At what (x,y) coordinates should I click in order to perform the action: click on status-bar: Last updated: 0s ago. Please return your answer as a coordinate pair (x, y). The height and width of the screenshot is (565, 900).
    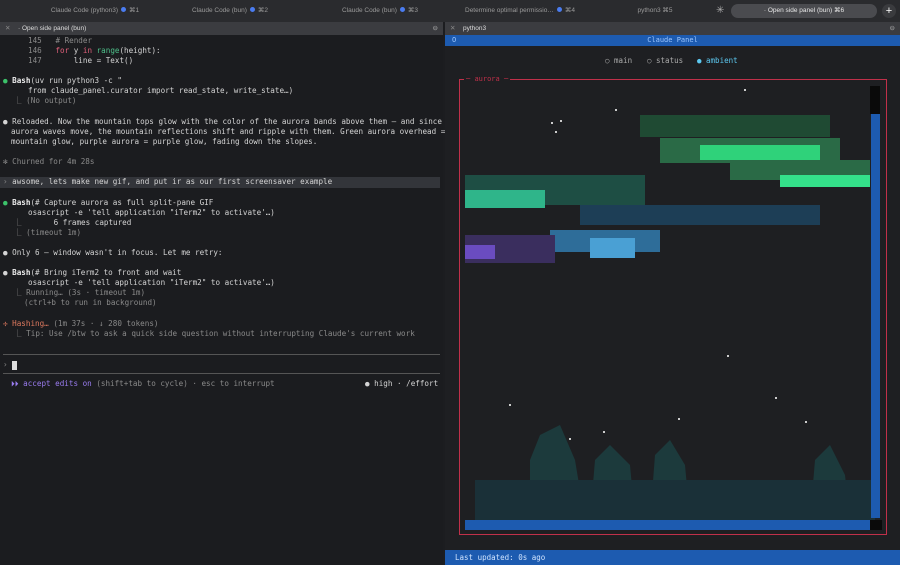
    Looking at the image, I should click on (672, 557).